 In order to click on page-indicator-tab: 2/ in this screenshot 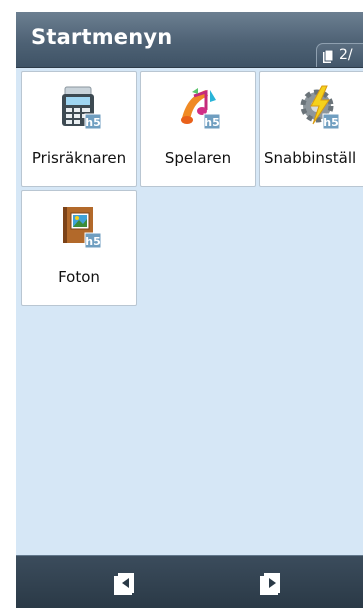, I will do `click(339, 55)`.